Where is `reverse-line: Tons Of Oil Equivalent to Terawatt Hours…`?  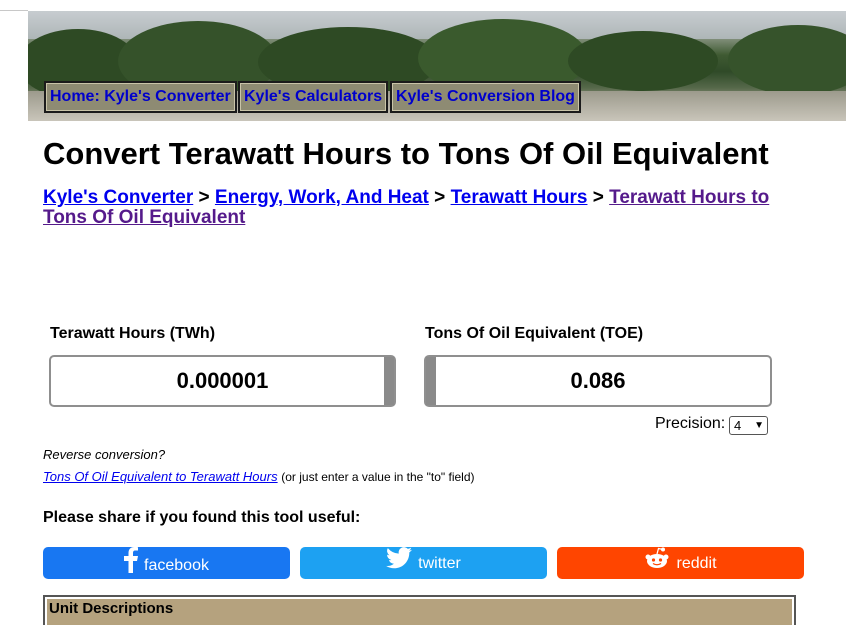 reverse-line: Tons Of Oil Equivalent to Terawatt Hours… is located at coordinates (259, 476).